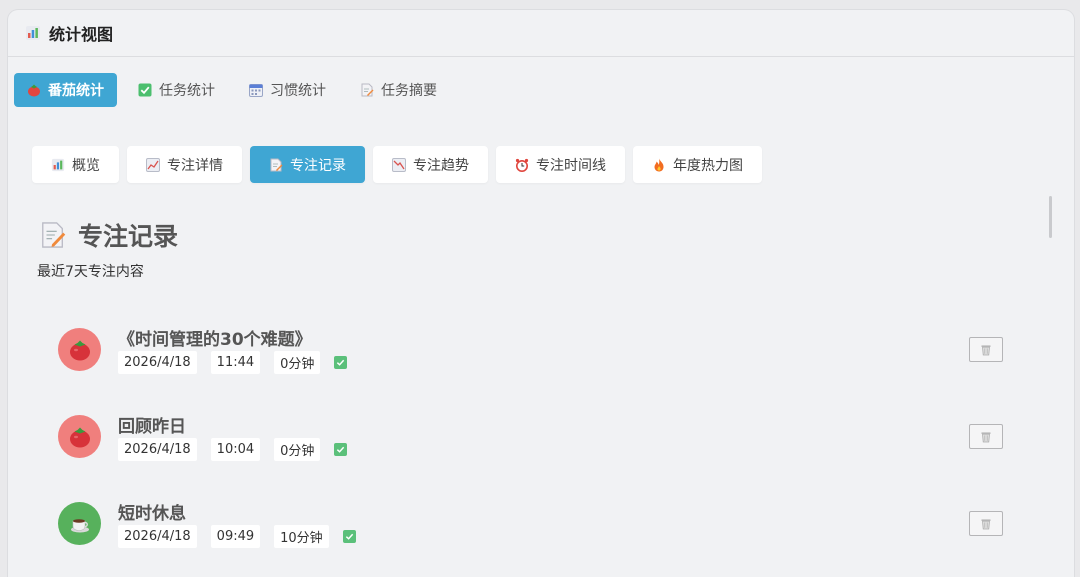 The width and height of the screenshot is (1080, 577). I want to click on trend-down-icon, so click(399, 164).